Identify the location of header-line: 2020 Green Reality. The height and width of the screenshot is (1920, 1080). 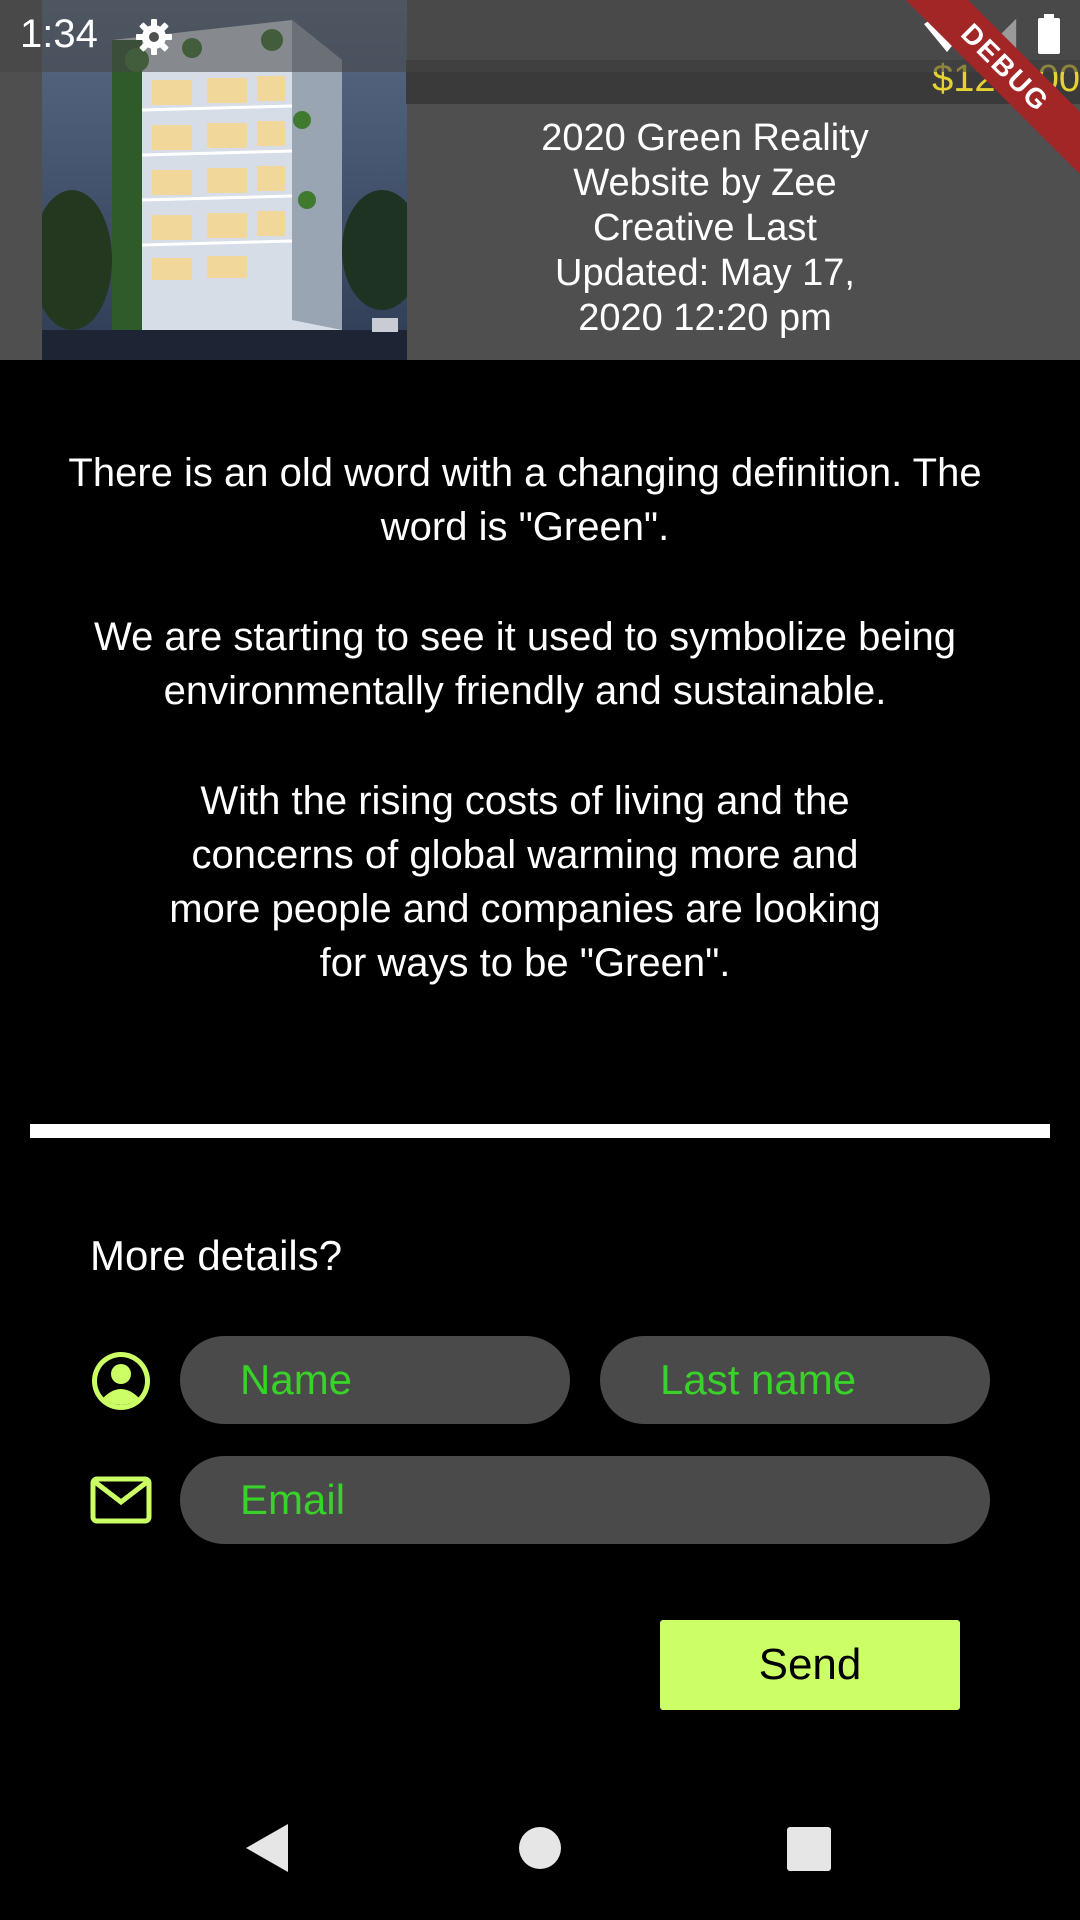
(705, 138).